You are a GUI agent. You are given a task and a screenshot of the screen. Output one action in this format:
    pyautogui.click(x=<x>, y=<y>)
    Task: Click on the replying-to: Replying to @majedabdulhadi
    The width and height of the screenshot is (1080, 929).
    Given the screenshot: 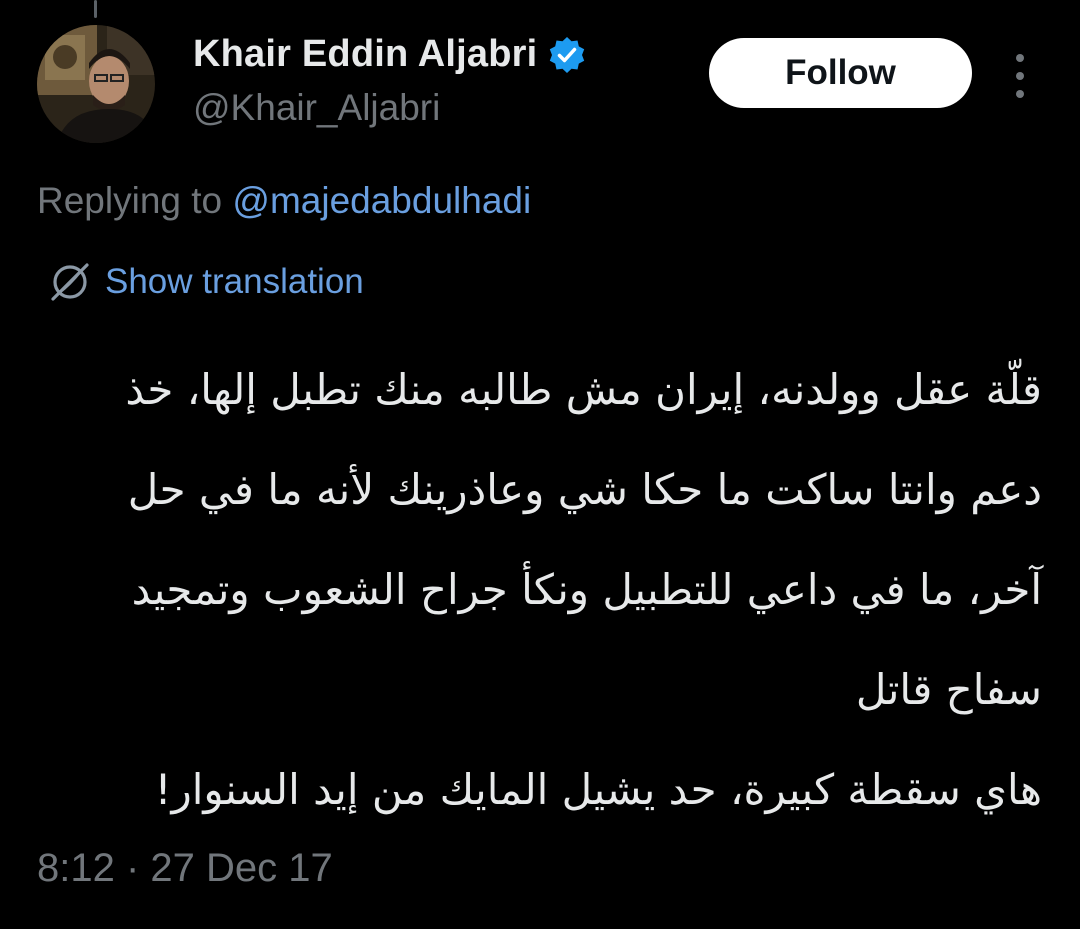 What is the action you would take?
    pyautogui.click(x=284, y=201)
    